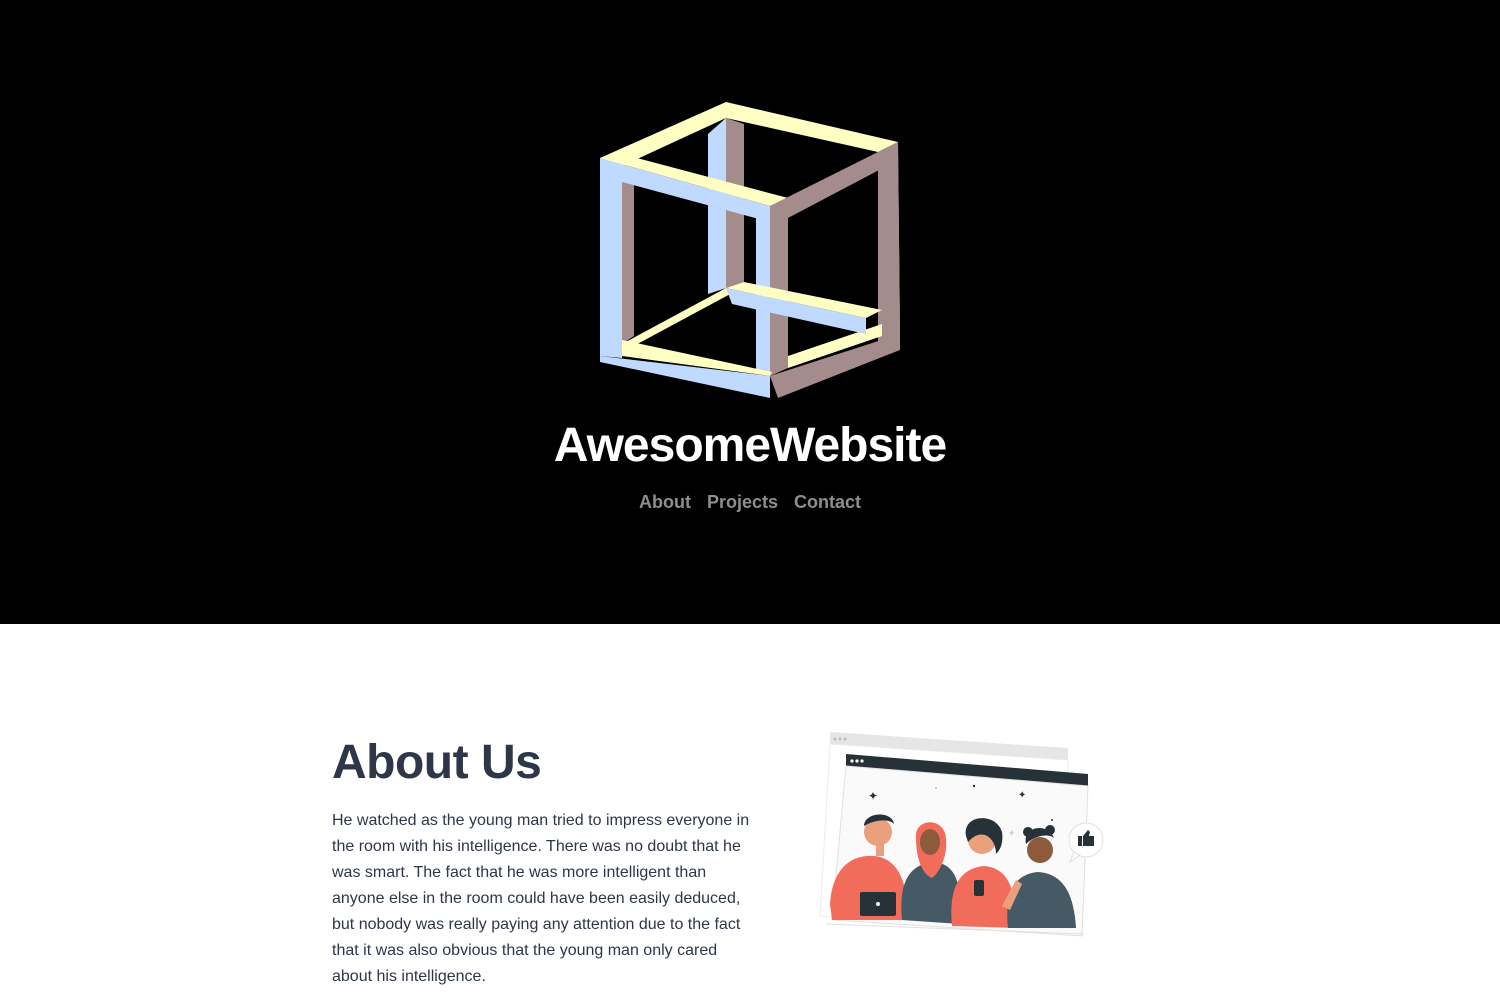  I want to click on impossible-cube-icon, so click(750, 250).